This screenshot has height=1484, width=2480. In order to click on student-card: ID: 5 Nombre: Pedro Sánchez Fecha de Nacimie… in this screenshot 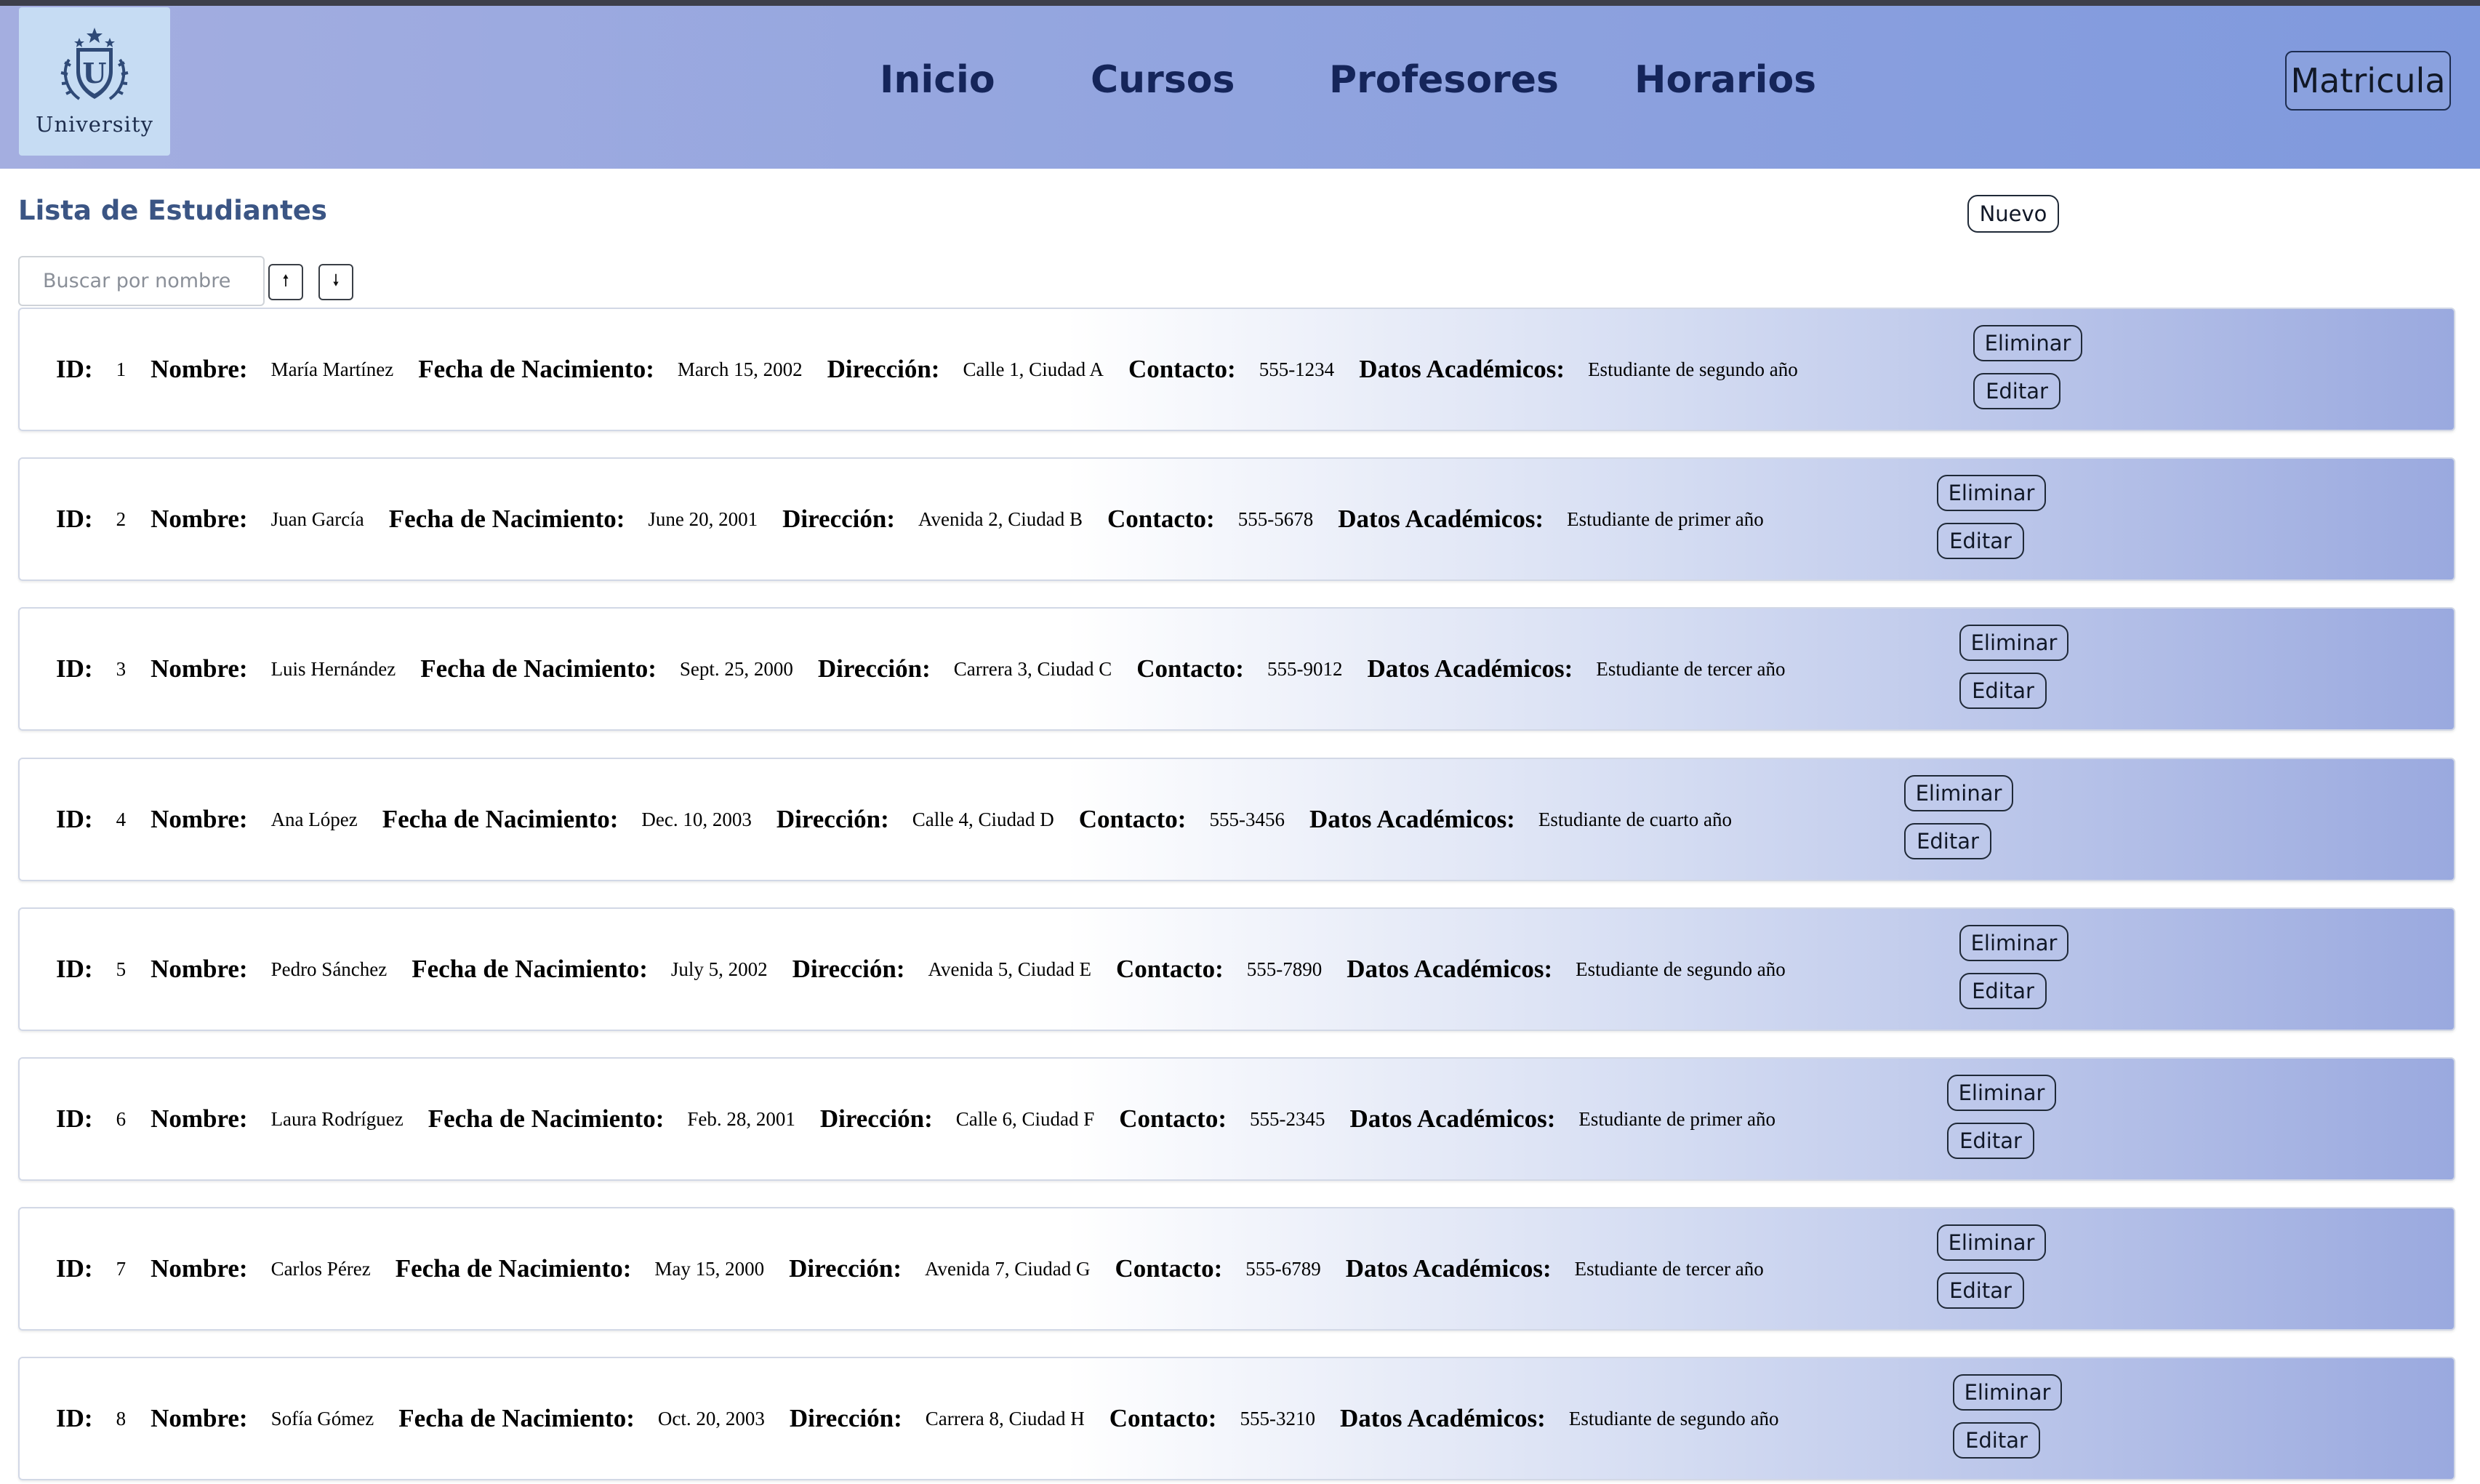, I will do `click(1236, 969)`.